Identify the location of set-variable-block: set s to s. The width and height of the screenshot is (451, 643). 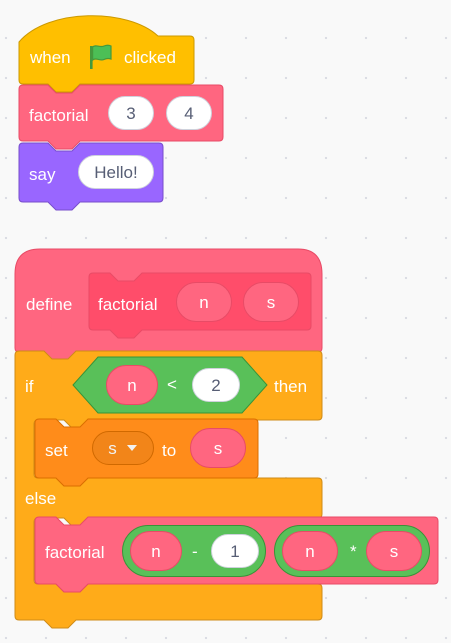
(148, 452).